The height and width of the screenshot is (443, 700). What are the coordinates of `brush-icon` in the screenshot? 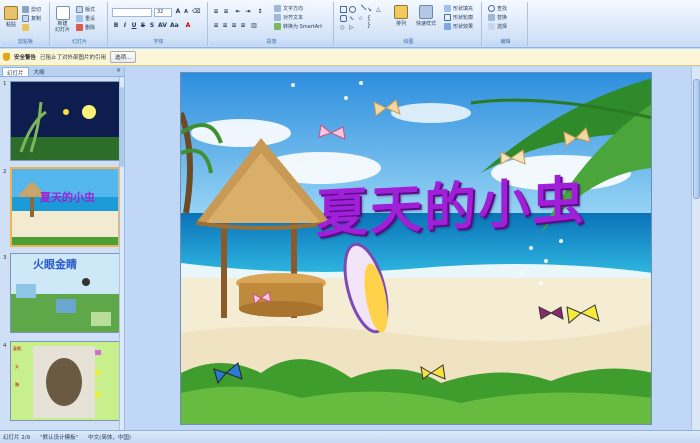 It's located at (25, 27).